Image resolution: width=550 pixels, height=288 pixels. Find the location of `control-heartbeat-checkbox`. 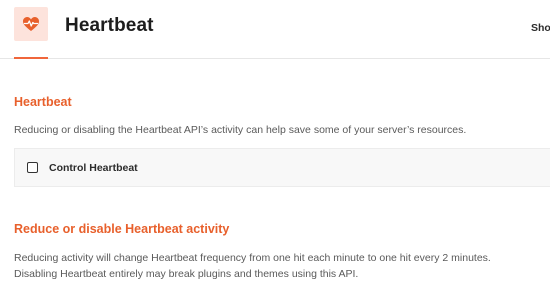

control-heartbeat-checkbox is located at coordinates (32, 167).